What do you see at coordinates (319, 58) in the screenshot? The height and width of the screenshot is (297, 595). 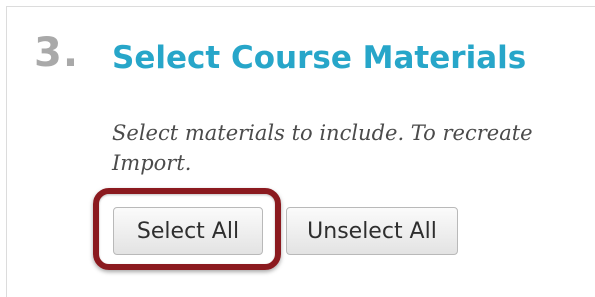 I see `section-title: Select Course Materials` at bounding box center [319, 58].